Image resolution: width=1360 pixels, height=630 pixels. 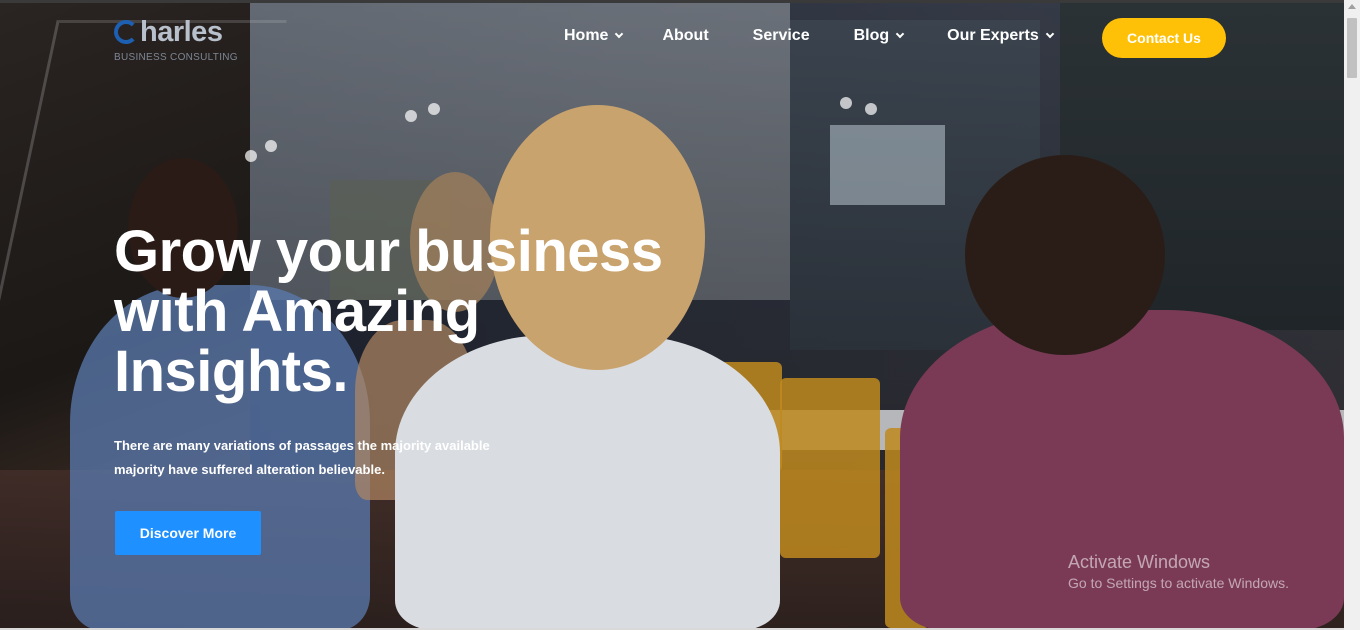 I want to click on nav-item-blog: Blog, so click(x=879, y=36).